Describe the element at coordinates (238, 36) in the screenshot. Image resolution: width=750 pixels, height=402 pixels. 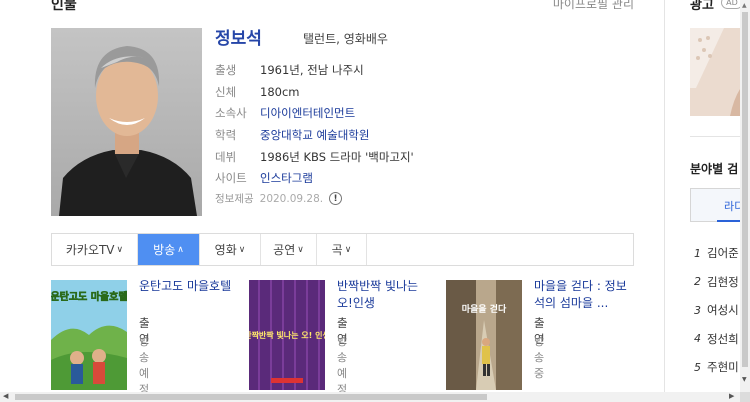
I see `person-name: 정보석` at that location.